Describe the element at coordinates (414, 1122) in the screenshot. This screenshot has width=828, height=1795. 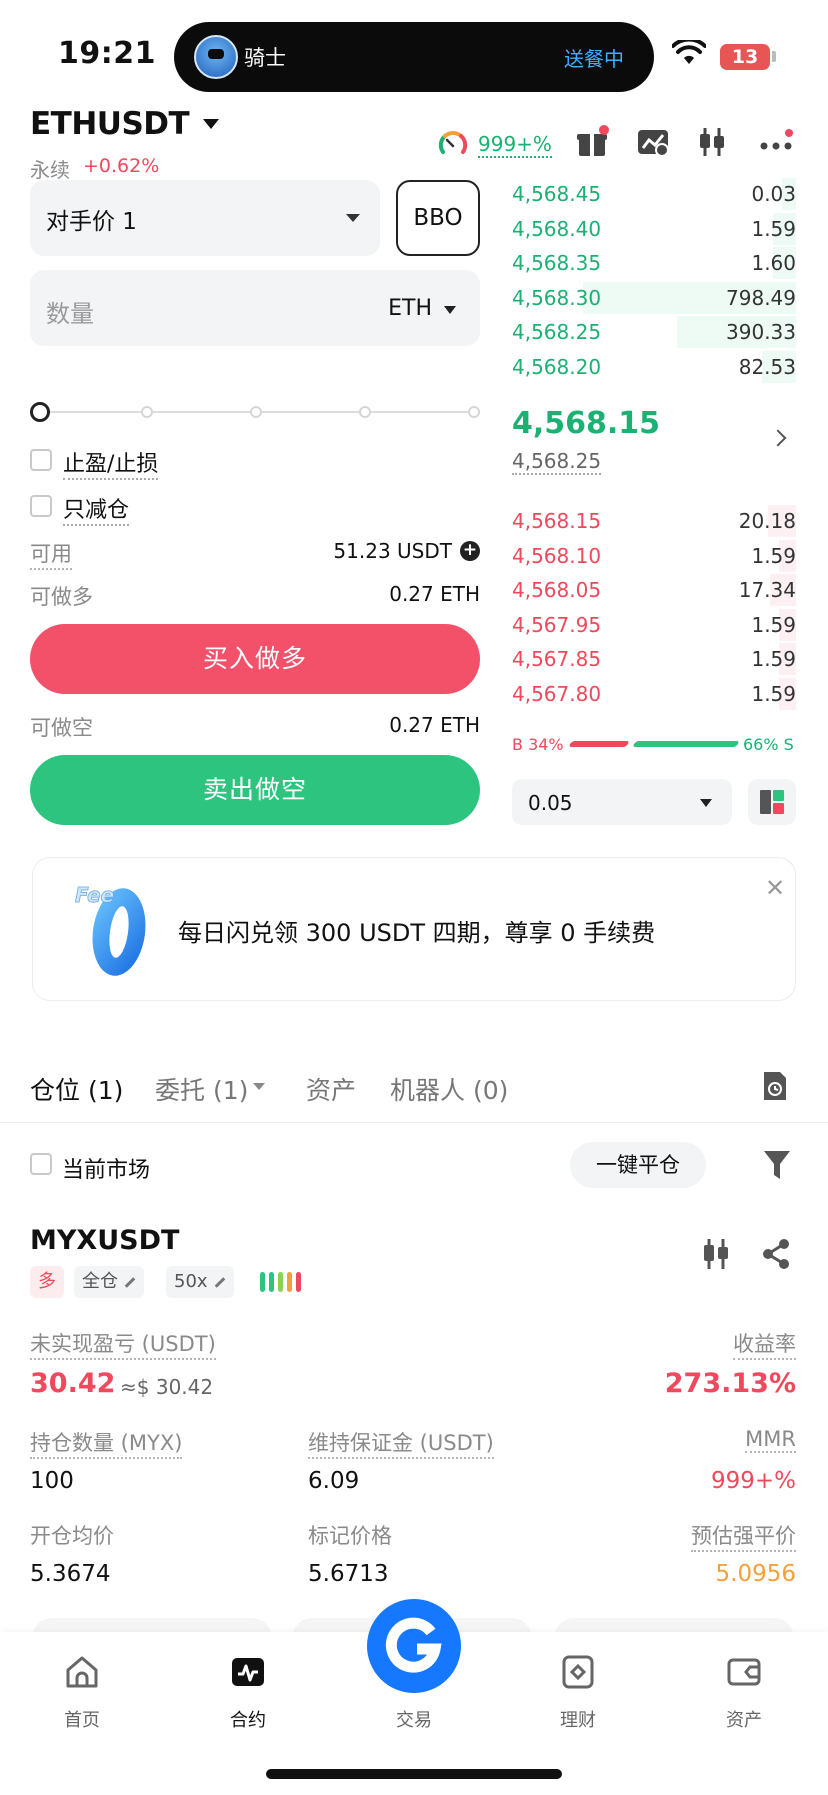
I see `tab-divider` at that location.